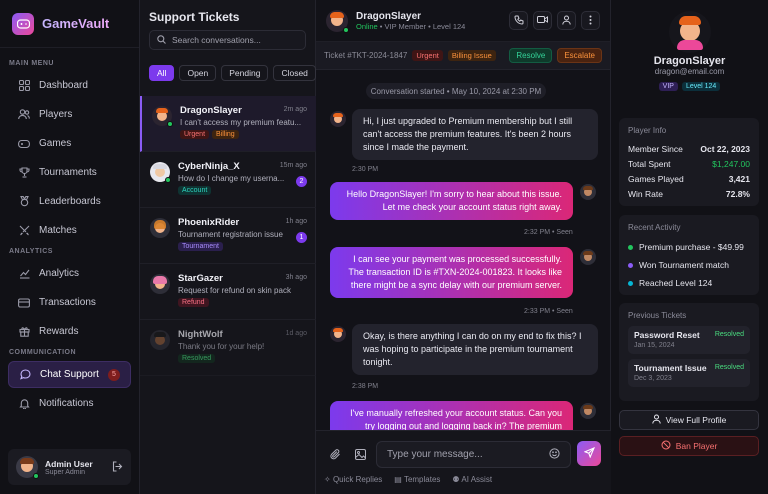 Image resolution: width=768 pixels, height=494 pixels. Describe the element at coordinates (357, 479) in the screenshot. I see `quick-replies-label: Quick Replies` at that location.